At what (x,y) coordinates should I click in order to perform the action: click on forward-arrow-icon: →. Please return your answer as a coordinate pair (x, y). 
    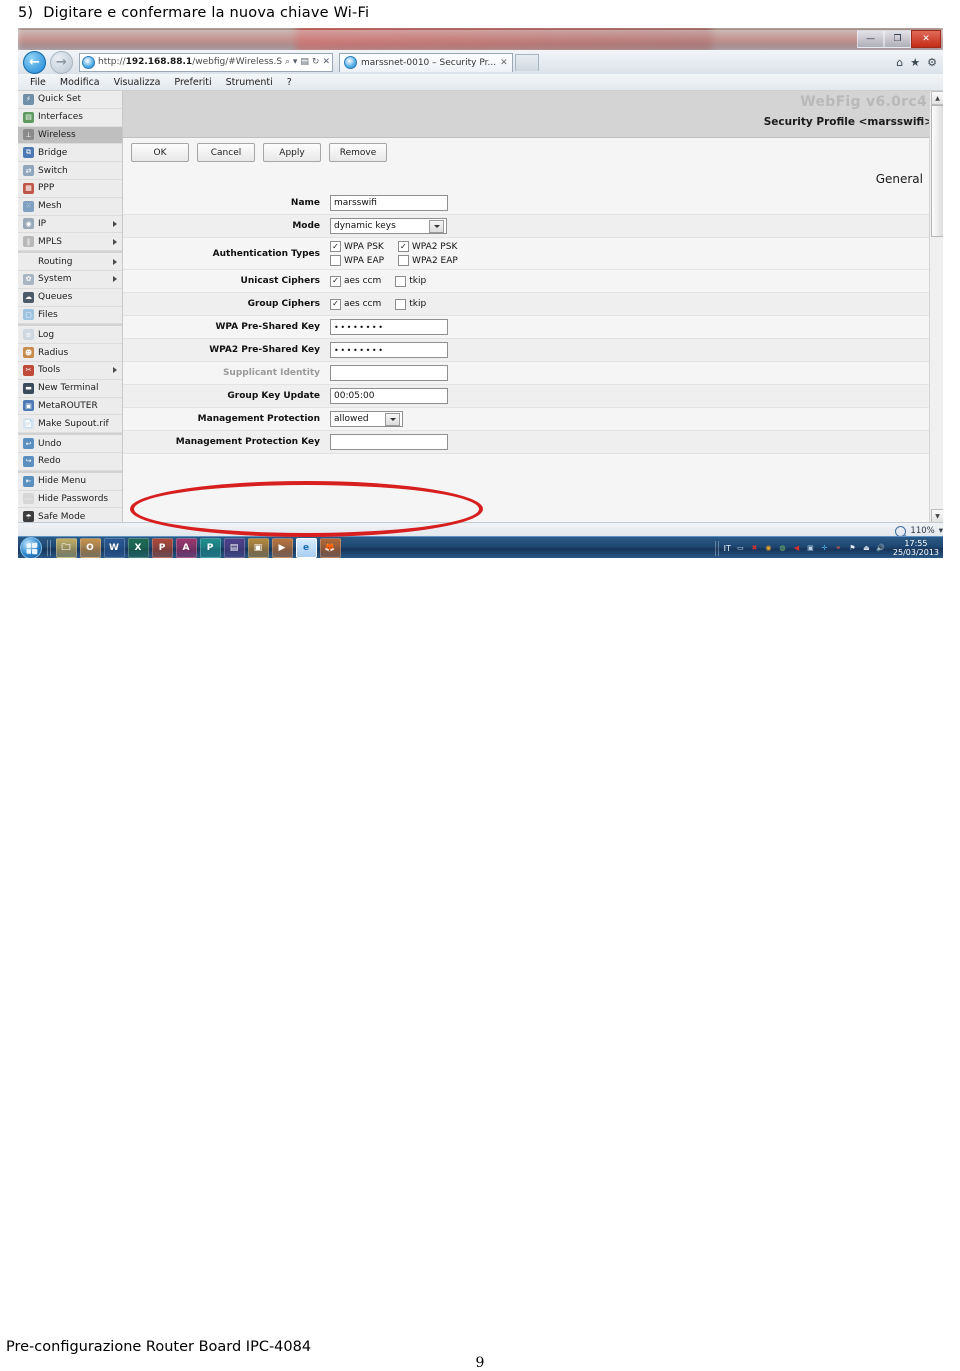
    Looking at the image, I should click on (61, 62).